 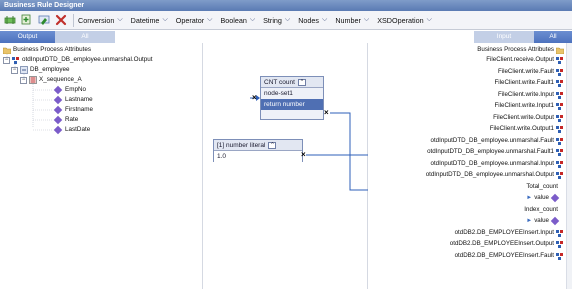 What do you see at coordinates (504, 255) in the screenshot?
I see `input-item-label: otdDB2.DB_EMPLOYEEInsert.Fault` at bounding box center [504, 255].